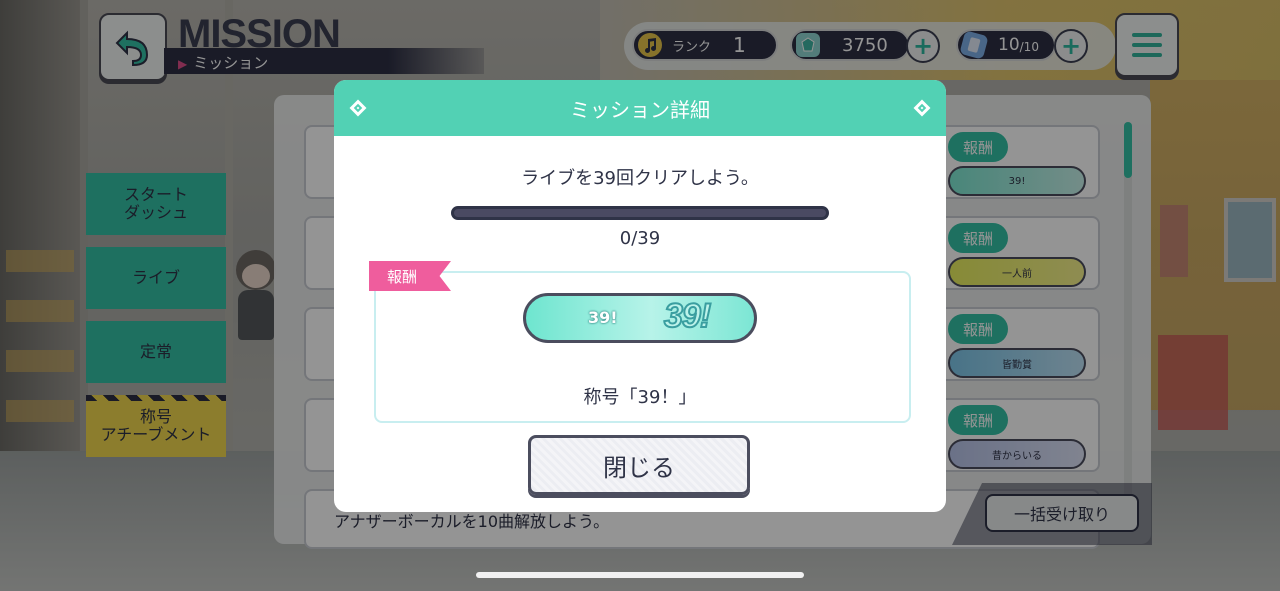 This screenshot has width=1280, height=591. Describe the element at coordinates (640, 397) in the screenshot. I see `reward-name: 称号「39！」` at that location.